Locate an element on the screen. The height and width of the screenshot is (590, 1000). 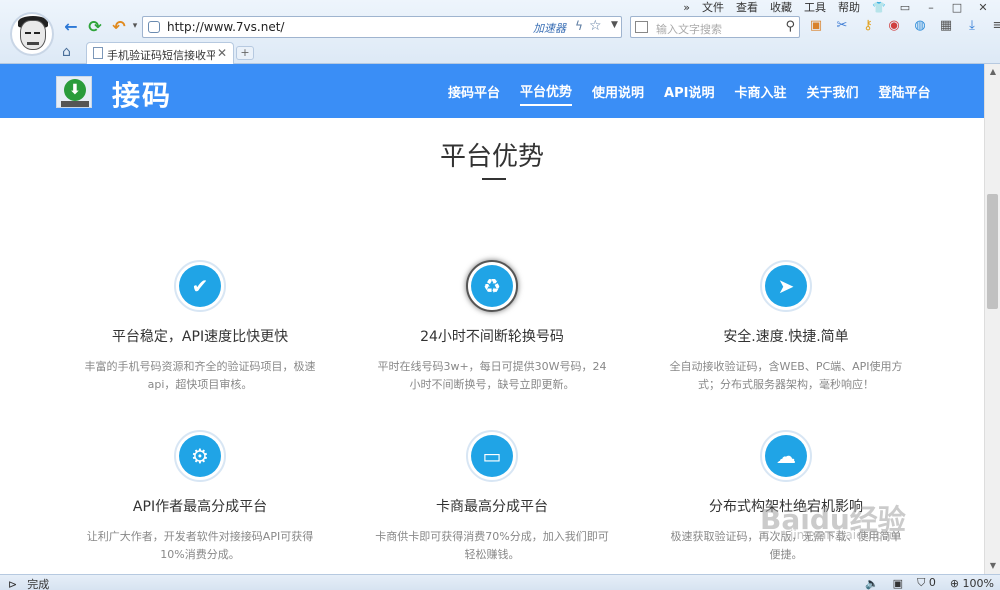
back-icon: ← is located at coordinates (71, 26).